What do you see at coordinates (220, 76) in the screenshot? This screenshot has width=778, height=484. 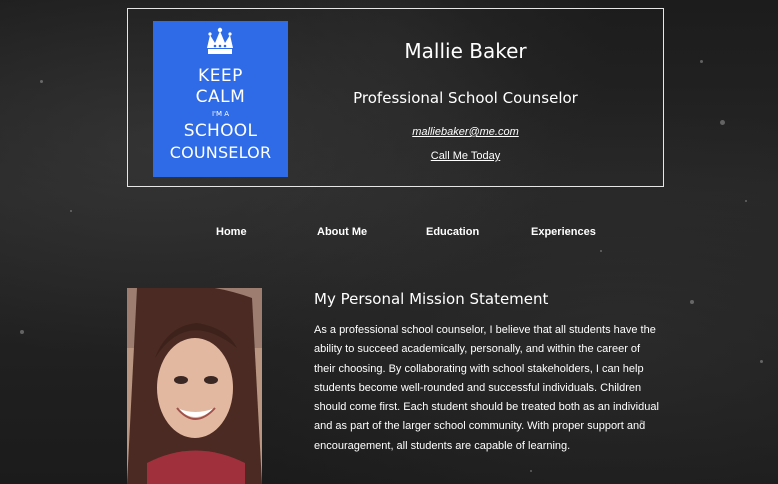 I see `logo-line-keep: KEEP` at bounding box center [220, 76].